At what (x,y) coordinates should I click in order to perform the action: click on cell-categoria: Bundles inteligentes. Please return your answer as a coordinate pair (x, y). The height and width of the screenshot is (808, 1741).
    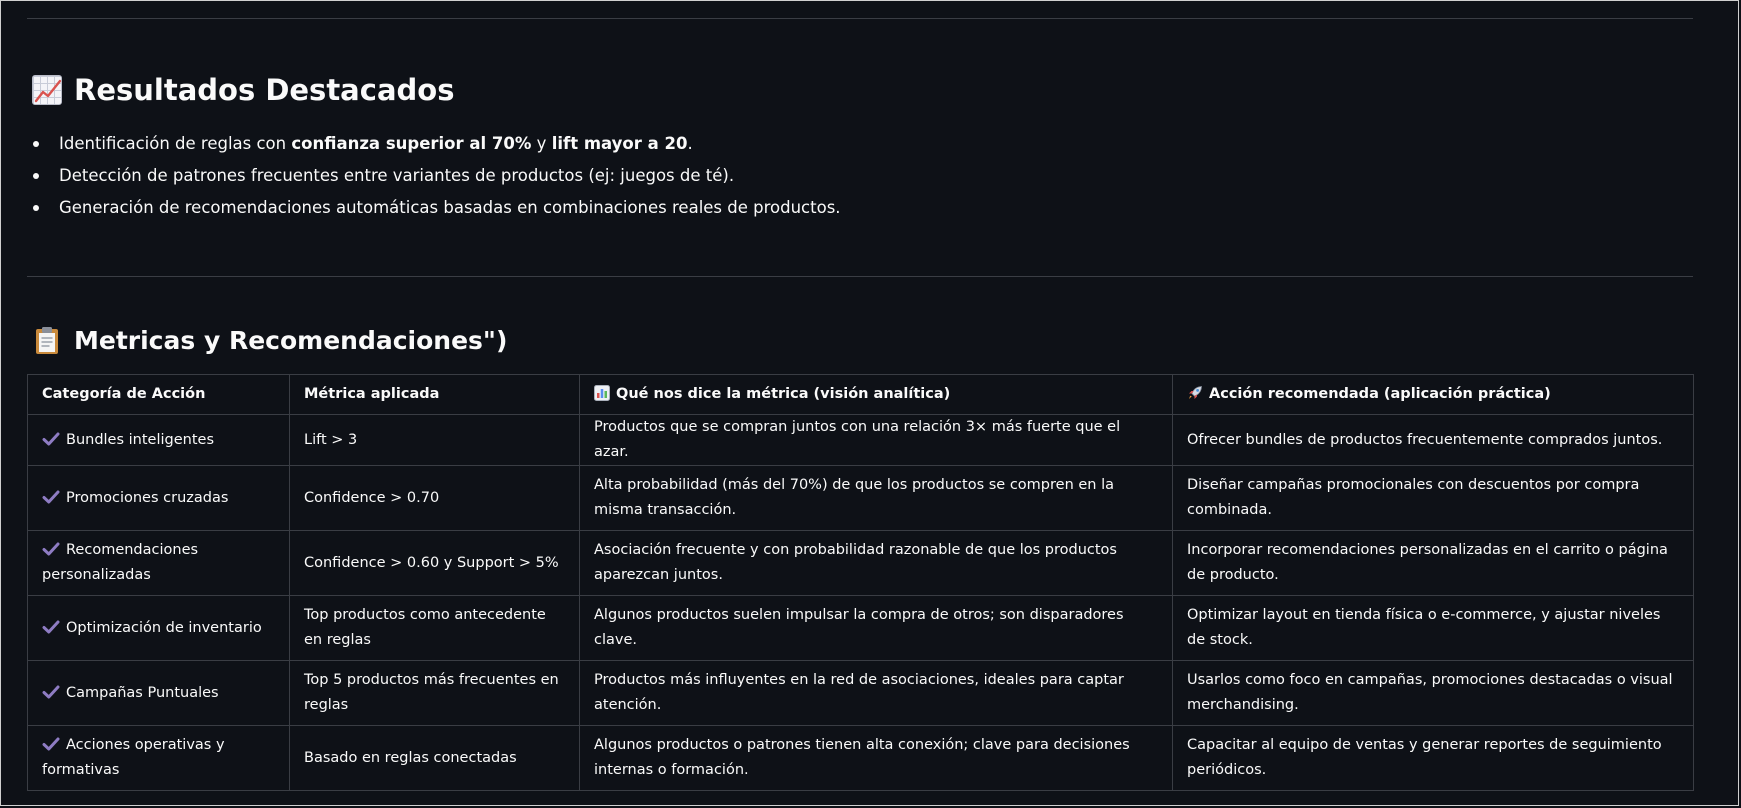
    Looking at the image, I should click on (158, 440).